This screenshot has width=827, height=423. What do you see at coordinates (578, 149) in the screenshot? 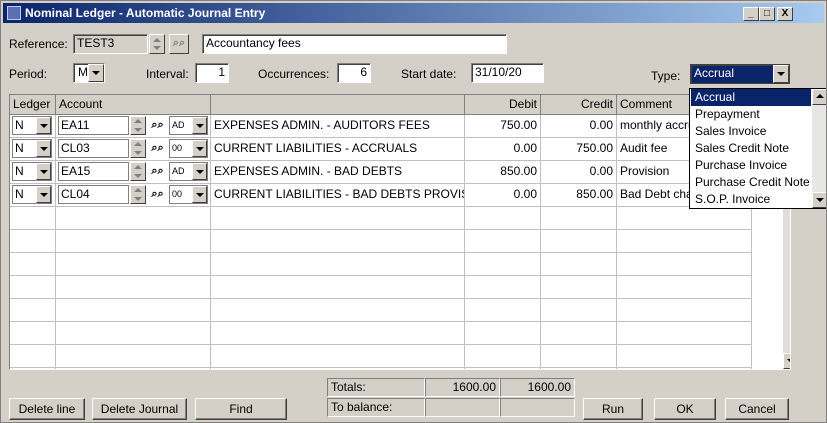
I see `row-credit: 750.00` at bounding box center [578, 149].